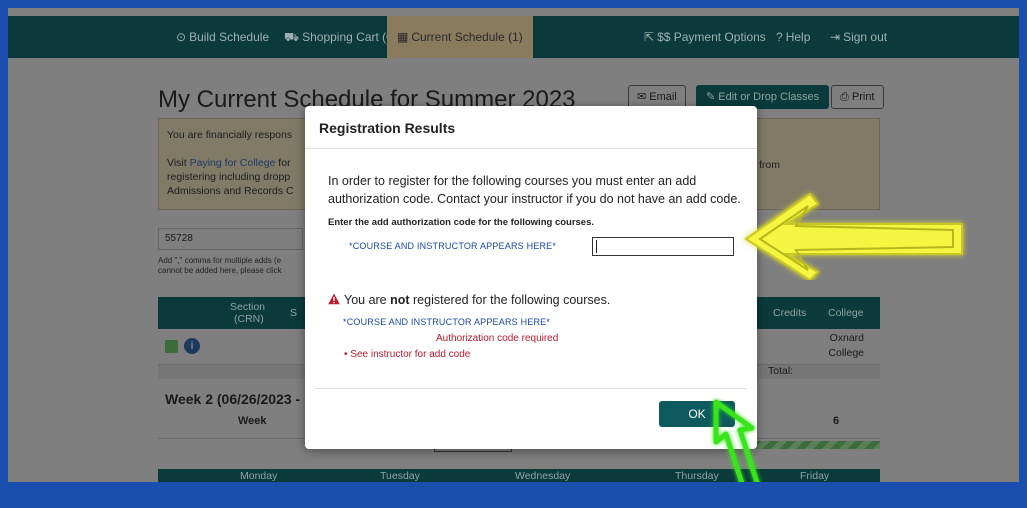 This screenshot has width=1027, height=508. What do you see at coordinates (248, 307) in the screenshot?
I see `section-header: Section` at bounding box center [248, 307].